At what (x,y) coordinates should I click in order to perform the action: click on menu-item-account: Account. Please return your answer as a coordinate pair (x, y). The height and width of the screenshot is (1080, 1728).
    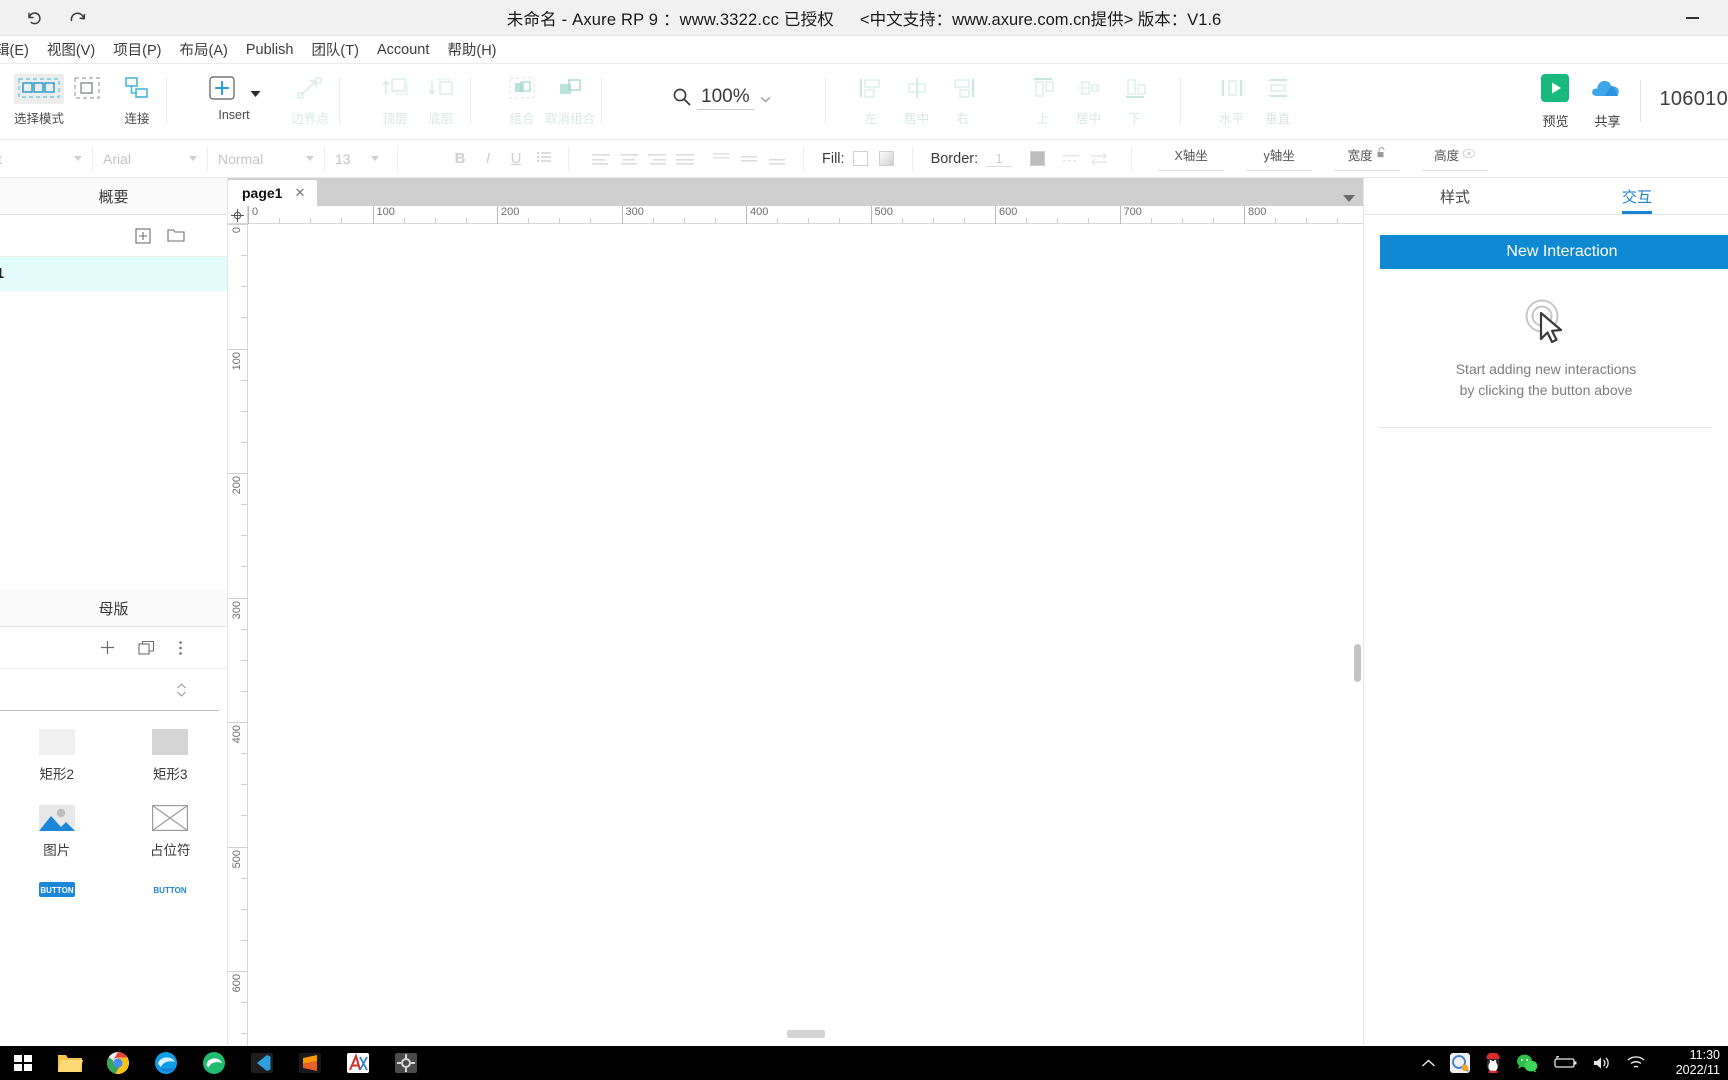
    Looking at the image, I should click on (403, 50).